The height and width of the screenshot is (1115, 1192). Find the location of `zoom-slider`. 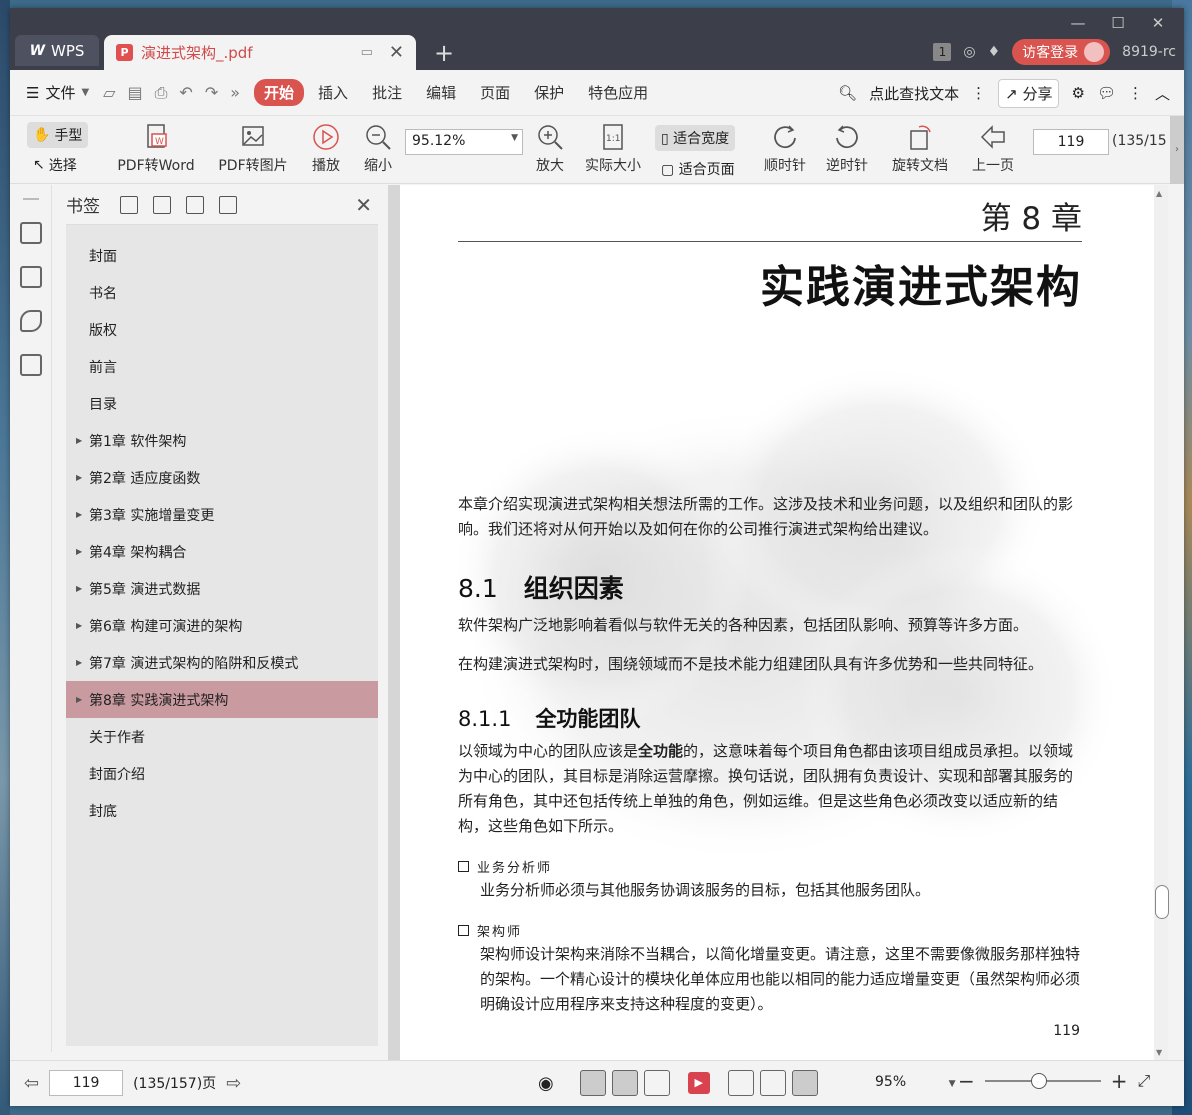

zoom-slider is located at coordinates (1042, 1081).